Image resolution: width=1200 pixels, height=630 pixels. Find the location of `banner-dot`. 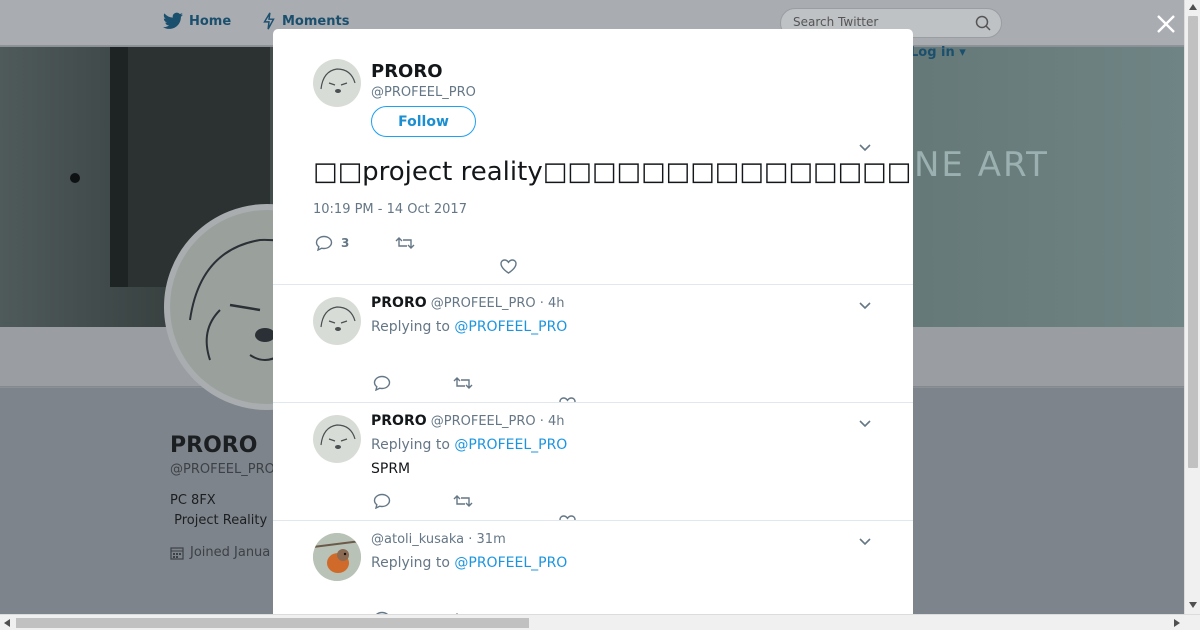

banner-dot is located at coordinates (75, 178).